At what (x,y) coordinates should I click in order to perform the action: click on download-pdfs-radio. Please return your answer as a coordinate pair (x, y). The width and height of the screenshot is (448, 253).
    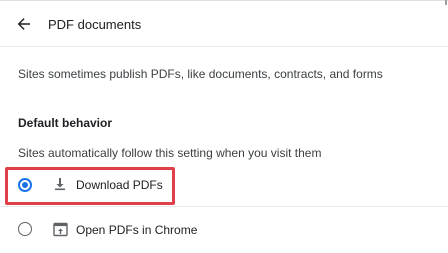
    Looking at the image, I should click on (25, 185).